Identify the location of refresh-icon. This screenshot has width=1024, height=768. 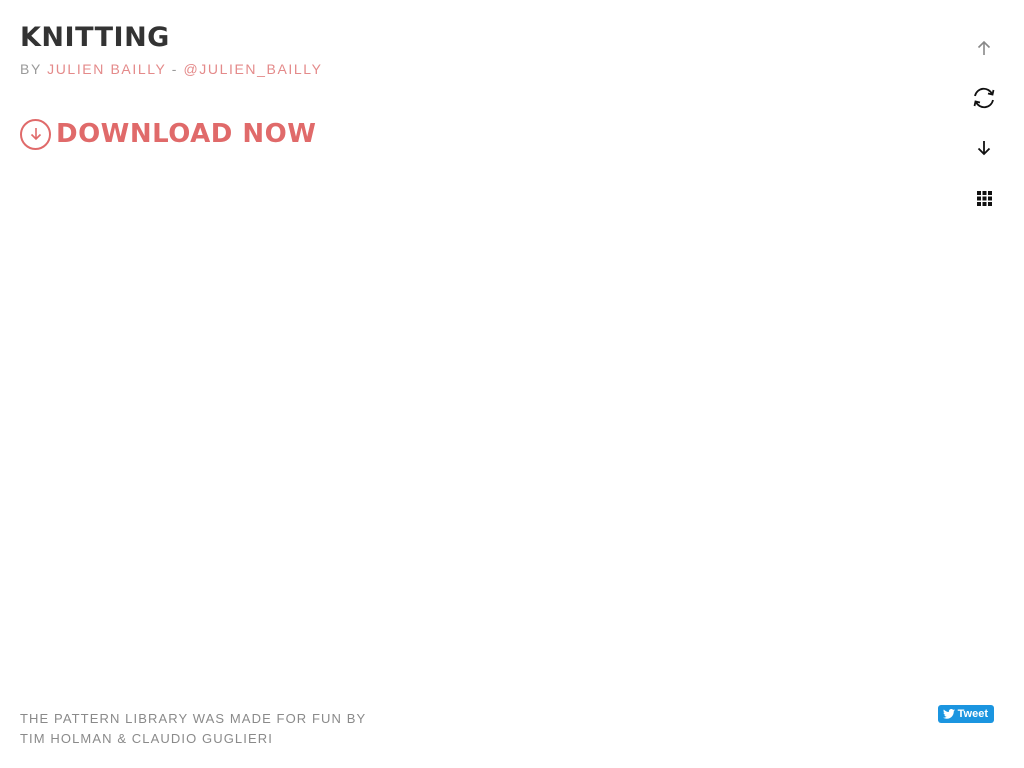
(984, 98).